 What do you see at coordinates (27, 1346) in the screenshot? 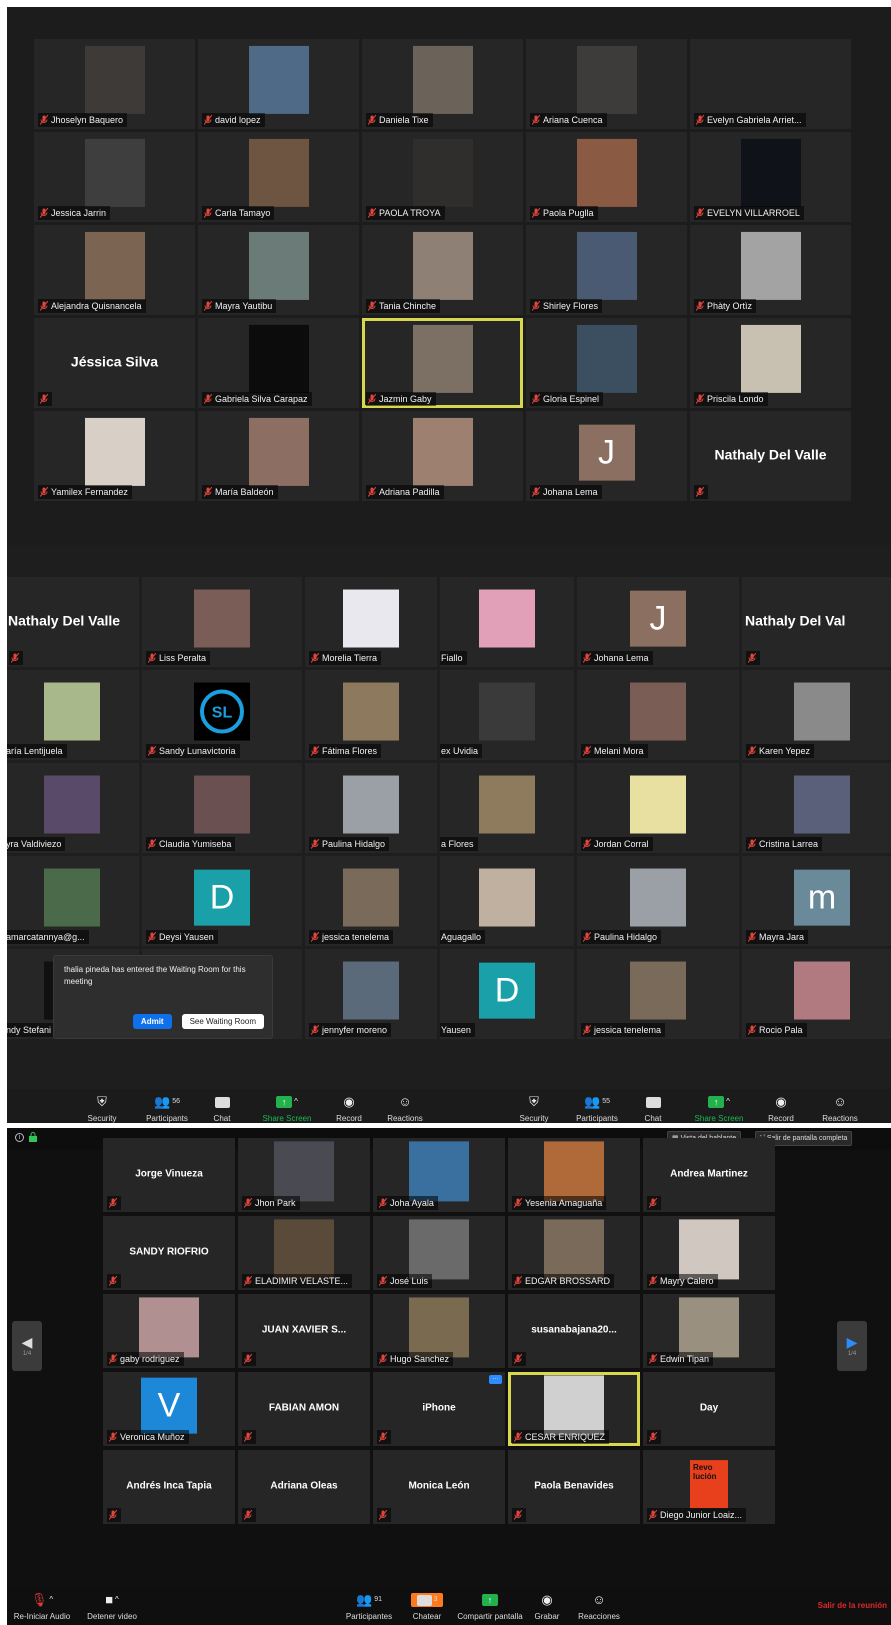
I see `previous-page-button: ◀ 1/4` at bounding box center [27, 1346].